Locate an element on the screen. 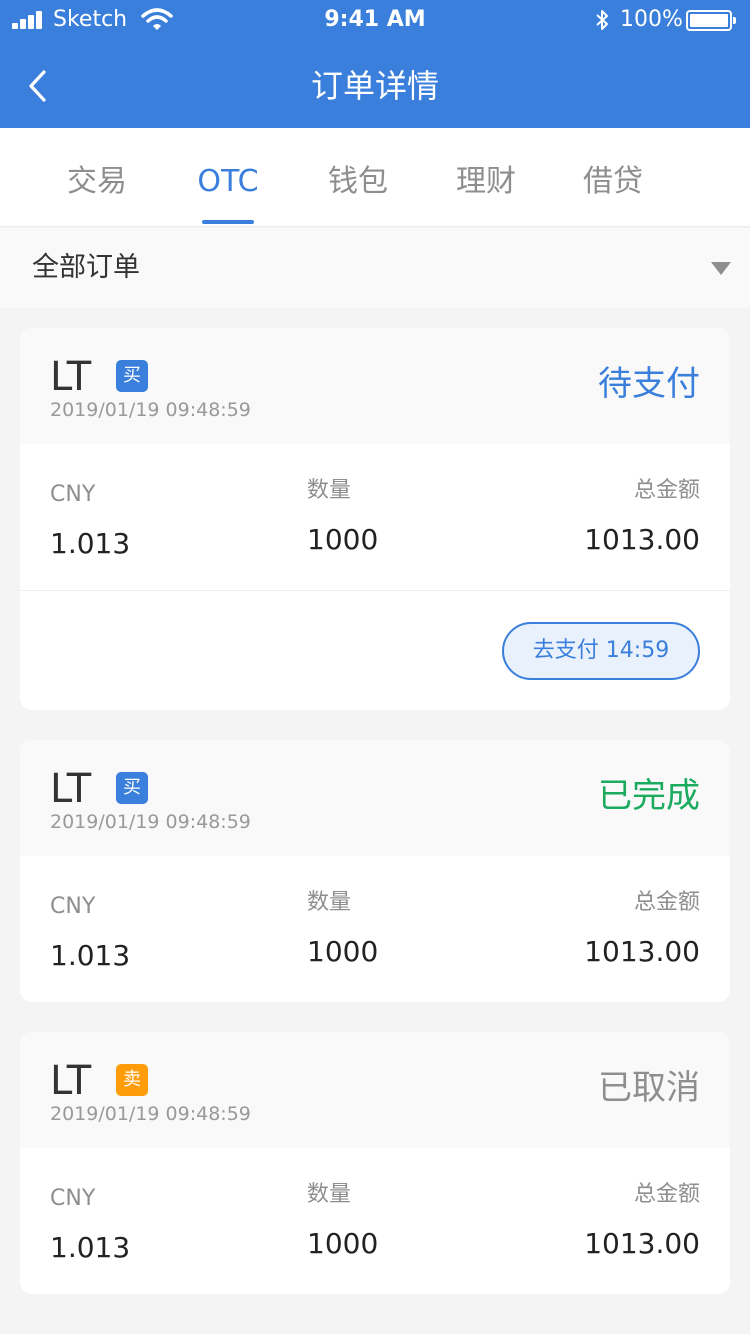 The image size is (750, 1334). sell-tag: 卖 is located at coordinates (132, 1080).